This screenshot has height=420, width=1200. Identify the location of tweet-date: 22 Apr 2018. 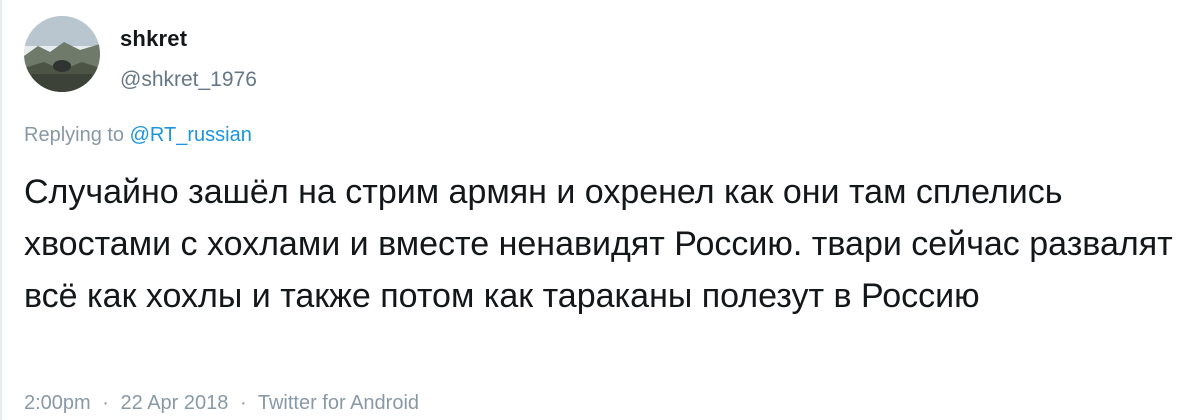
(175, 403).